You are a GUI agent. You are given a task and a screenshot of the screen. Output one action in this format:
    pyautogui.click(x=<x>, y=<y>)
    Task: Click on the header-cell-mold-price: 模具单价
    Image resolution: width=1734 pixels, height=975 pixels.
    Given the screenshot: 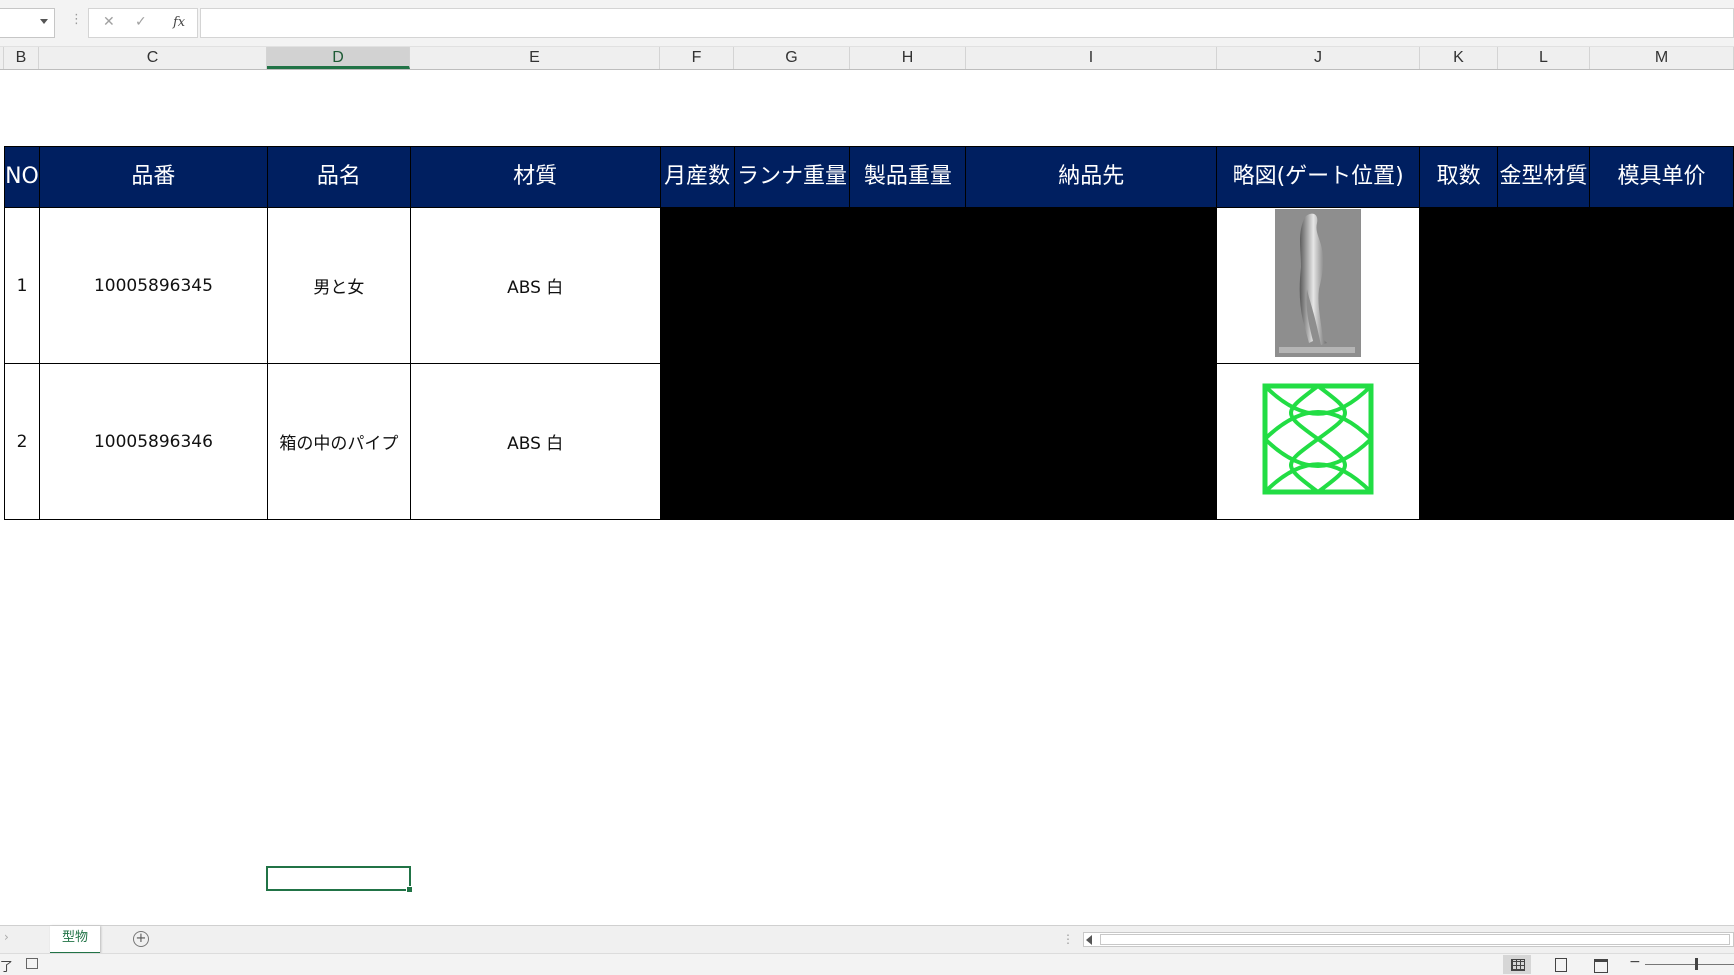 What is the action you would take?
    pyautogui.click(x=1661, y=177)
    